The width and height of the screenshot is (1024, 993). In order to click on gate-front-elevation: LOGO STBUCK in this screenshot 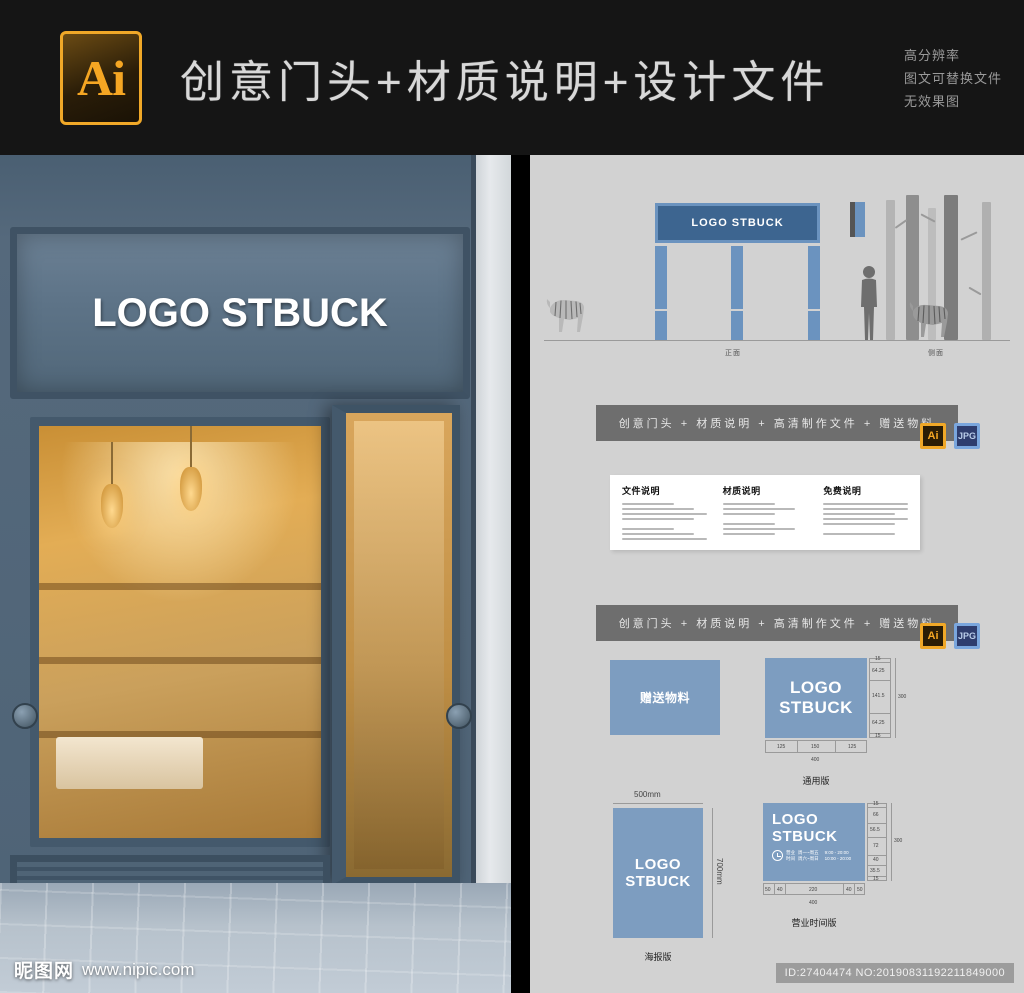, I will do `click(737, 271)`.